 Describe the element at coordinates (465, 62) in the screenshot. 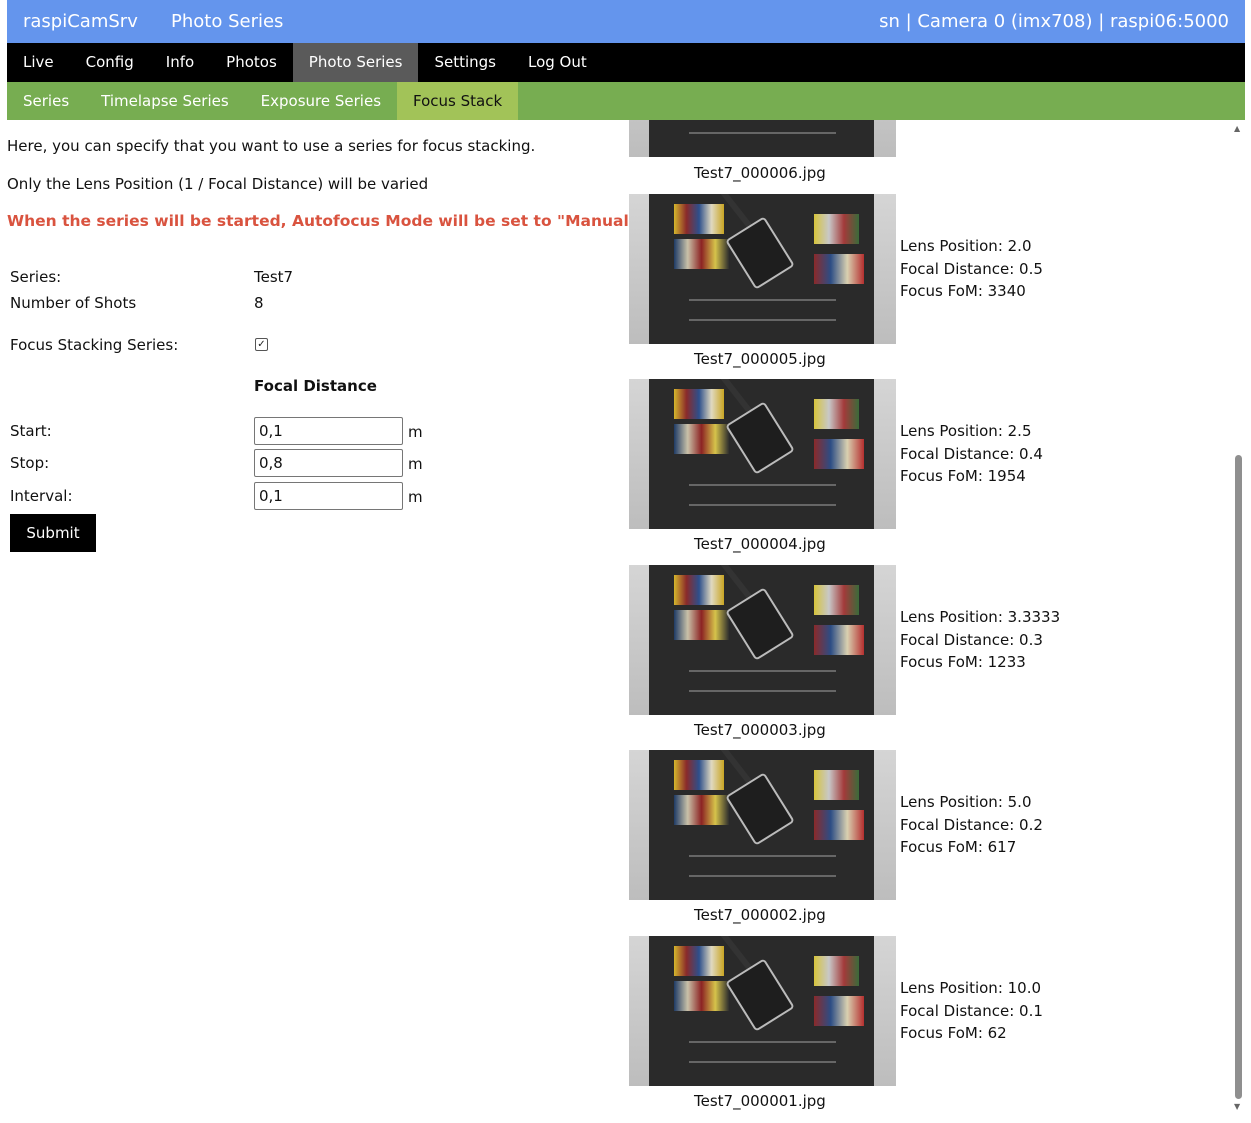

I see `nav-settings: Settings` at that location.